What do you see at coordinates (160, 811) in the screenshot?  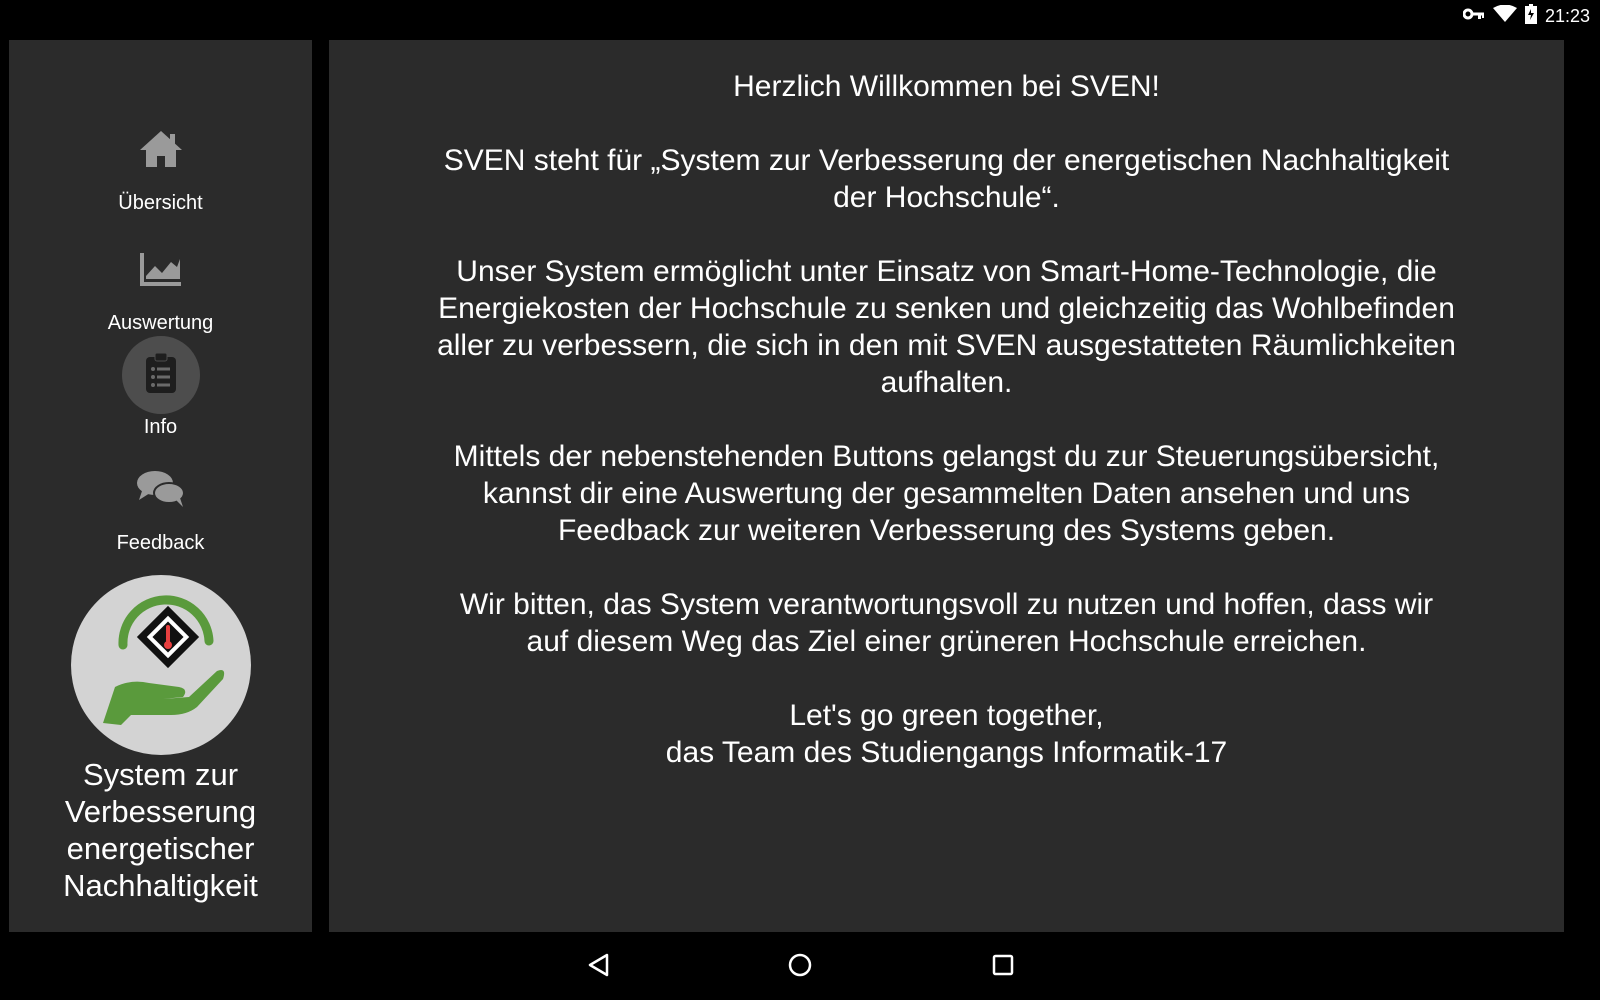 I see `brand-line: Verbesserung` at bounding box center [160, 811].